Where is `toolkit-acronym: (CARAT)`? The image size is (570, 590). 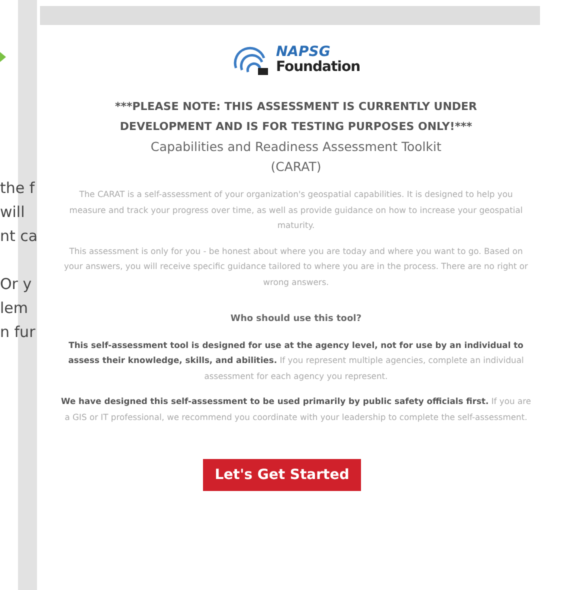
toolkit-acronym: (CARAT) is located at coordinates (296, 167).